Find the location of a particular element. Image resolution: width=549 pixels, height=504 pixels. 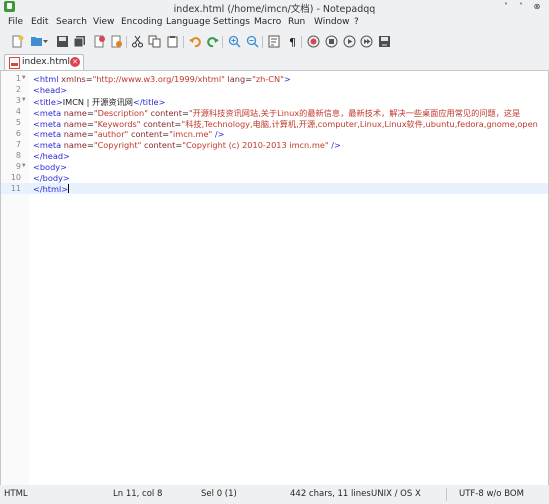

line-number: 8 is located at coordinates (18, 155).